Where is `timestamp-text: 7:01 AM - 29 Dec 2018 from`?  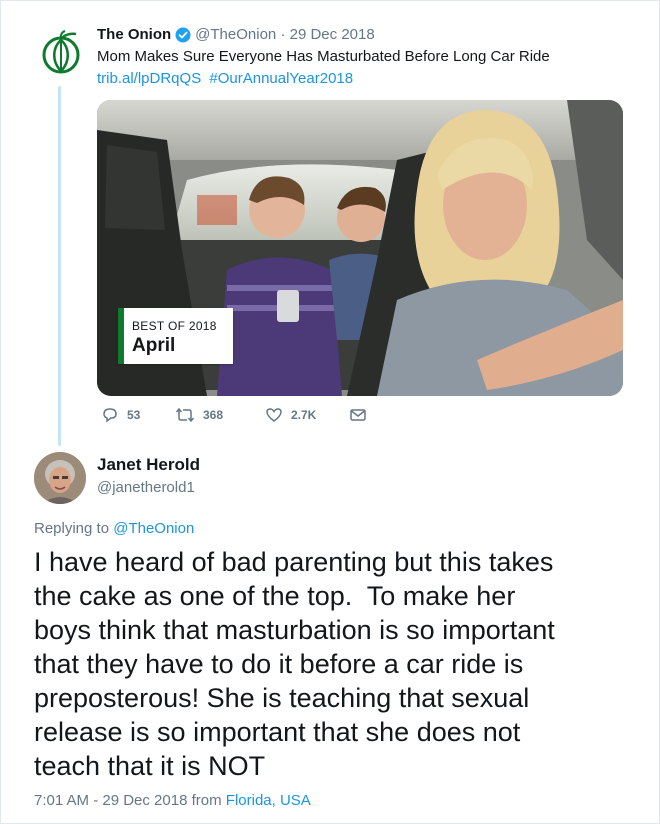 timestamp-text: 7:01 AM - 29 Dec 2018 from is located at coordinates (128, 800).